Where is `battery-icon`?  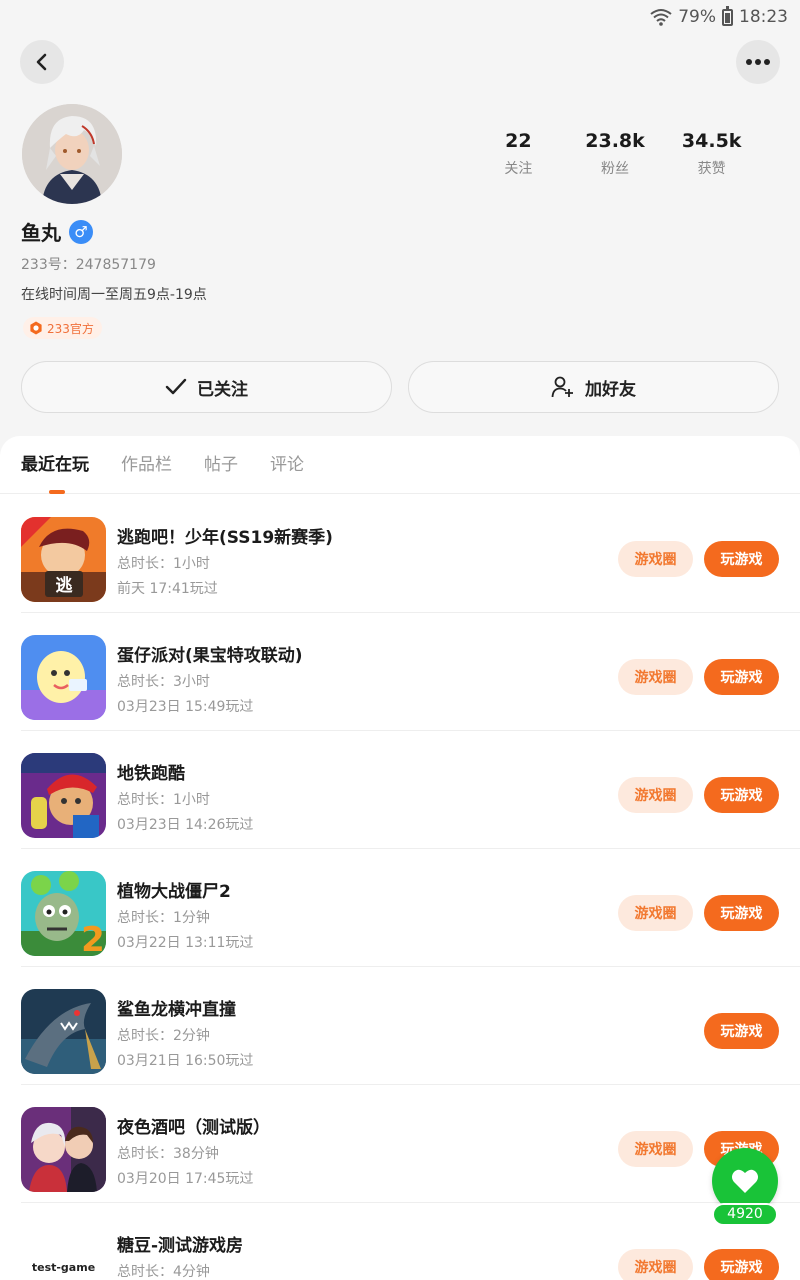 battery-icon is located at coordinates (727, 15).